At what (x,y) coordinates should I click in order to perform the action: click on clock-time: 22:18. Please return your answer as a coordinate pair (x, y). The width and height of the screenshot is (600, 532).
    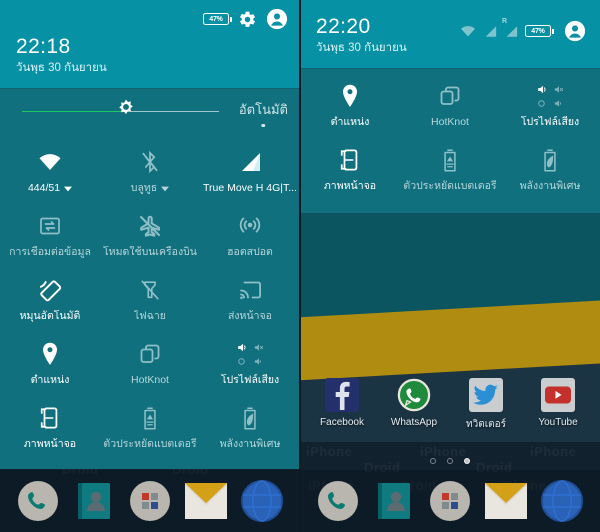
    Looking at the image, I should click on (43, 46).